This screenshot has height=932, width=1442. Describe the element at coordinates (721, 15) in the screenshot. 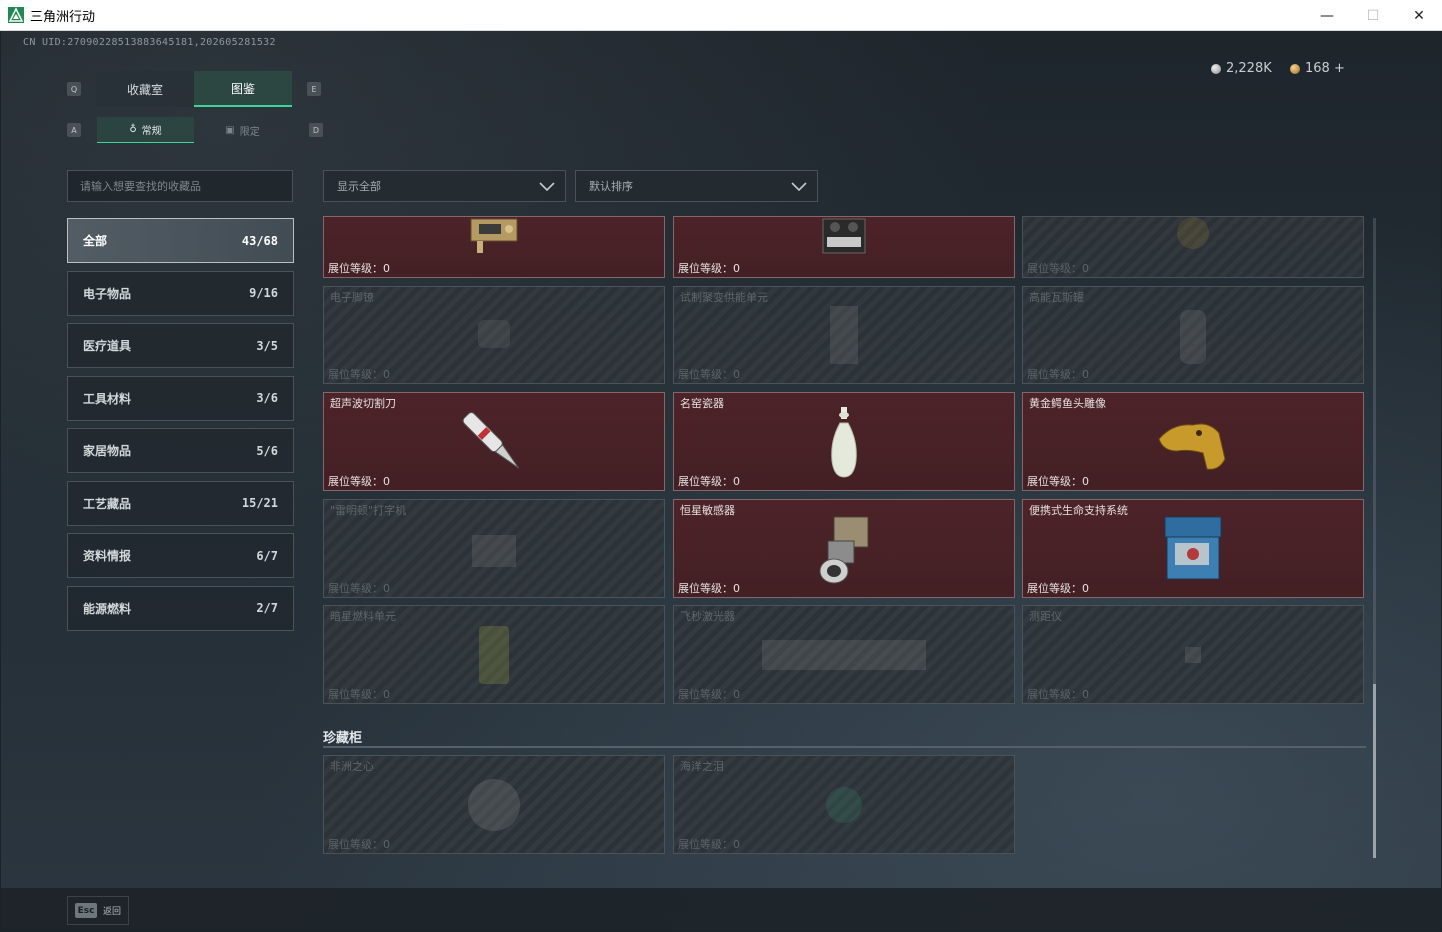

I see `window-titlebar: 三角洲行动 — ☐ ✕` at that location.